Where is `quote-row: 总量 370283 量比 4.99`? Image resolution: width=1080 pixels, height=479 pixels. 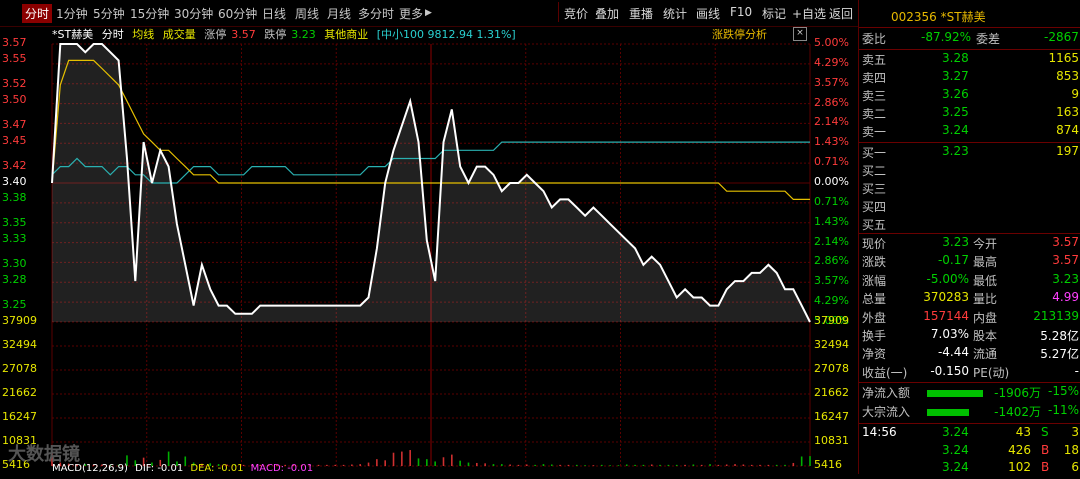
quote-row: 总量 370283 量比 4.99 is located at coordinates (969, 299).